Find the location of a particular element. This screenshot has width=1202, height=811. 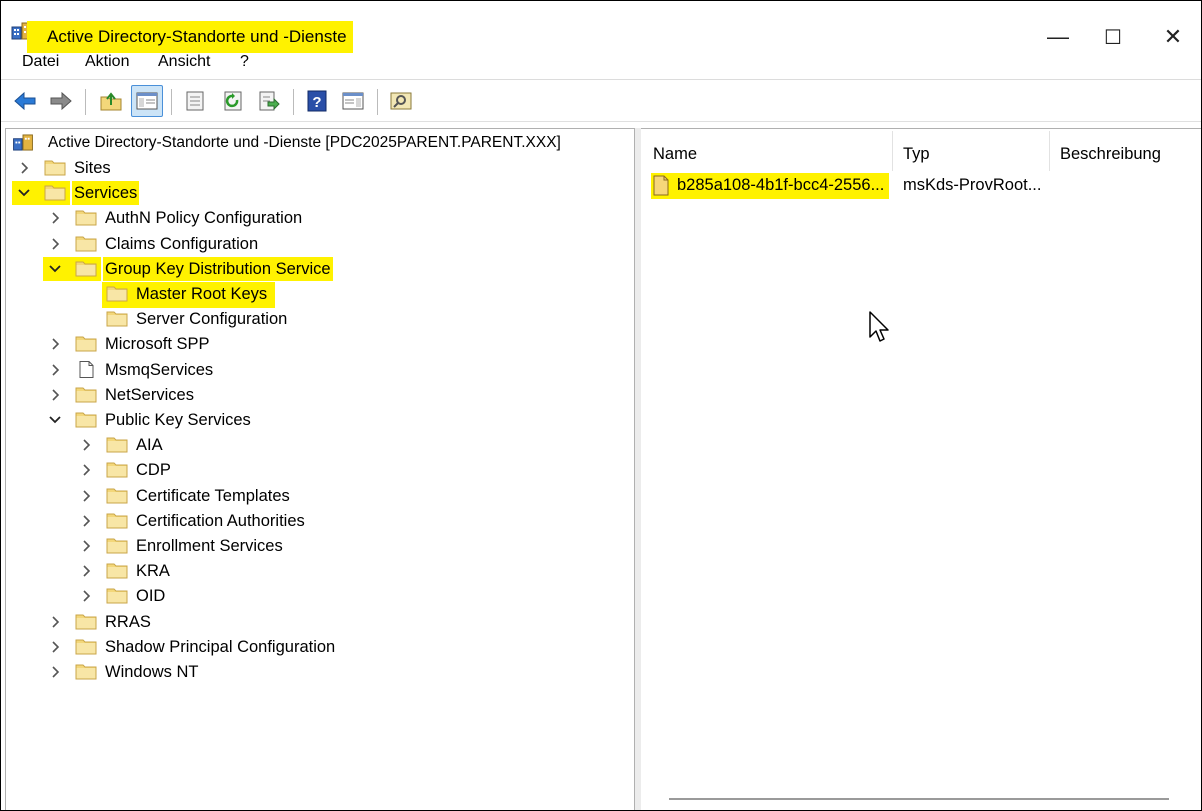

tree-node-label: MsmqServices is located at coordinates (159, 369).